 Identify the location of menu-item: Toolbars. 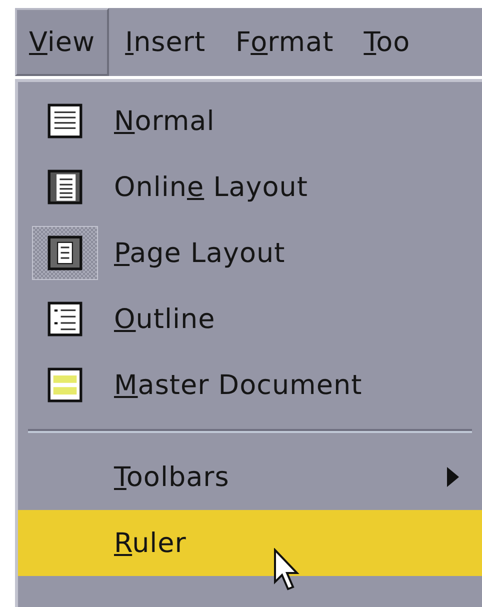
(250, 477).